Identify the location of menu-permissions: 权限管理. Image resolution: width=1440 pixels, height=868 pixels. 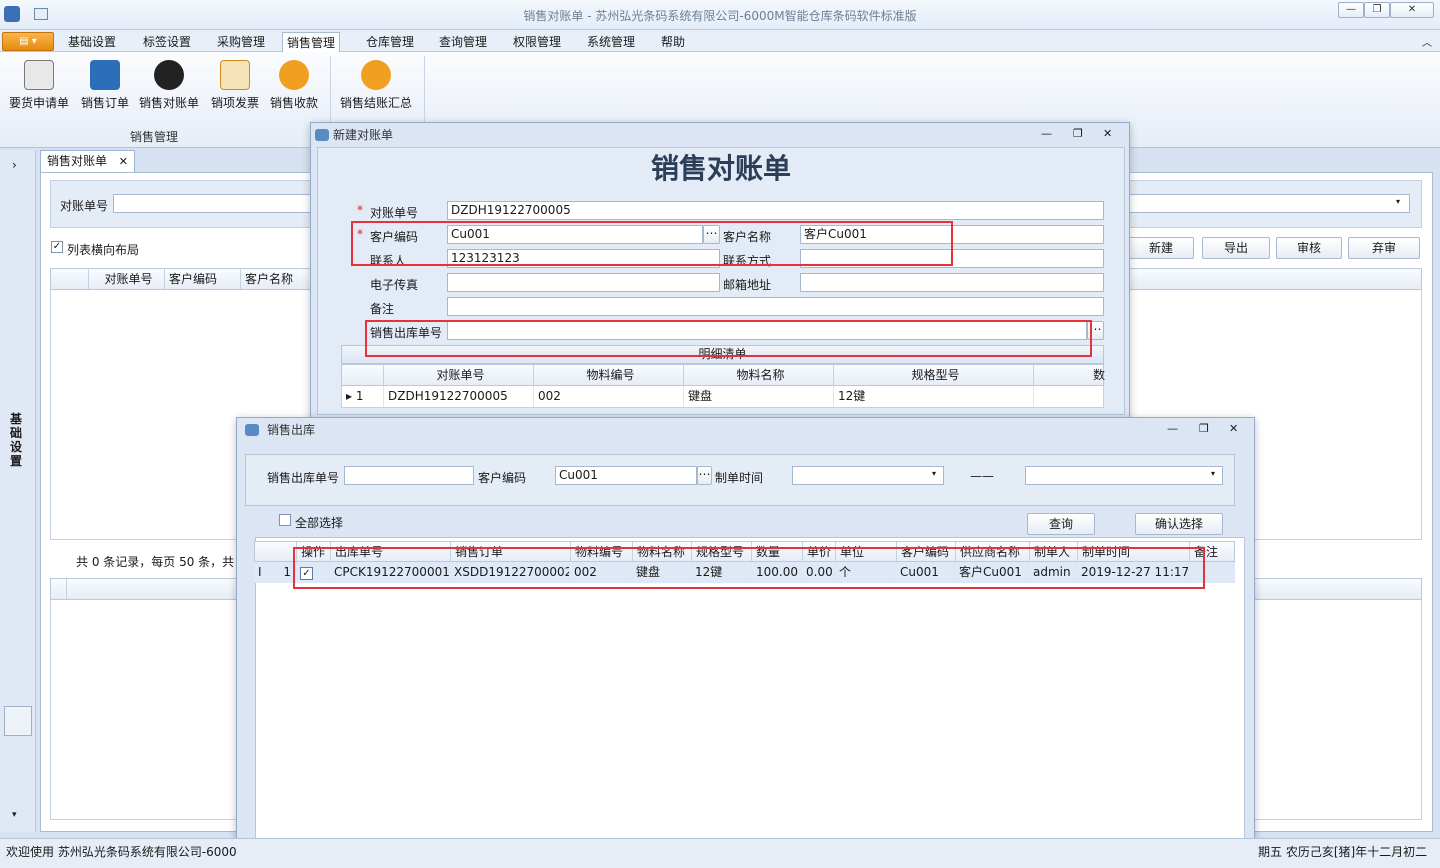
(537, 42).